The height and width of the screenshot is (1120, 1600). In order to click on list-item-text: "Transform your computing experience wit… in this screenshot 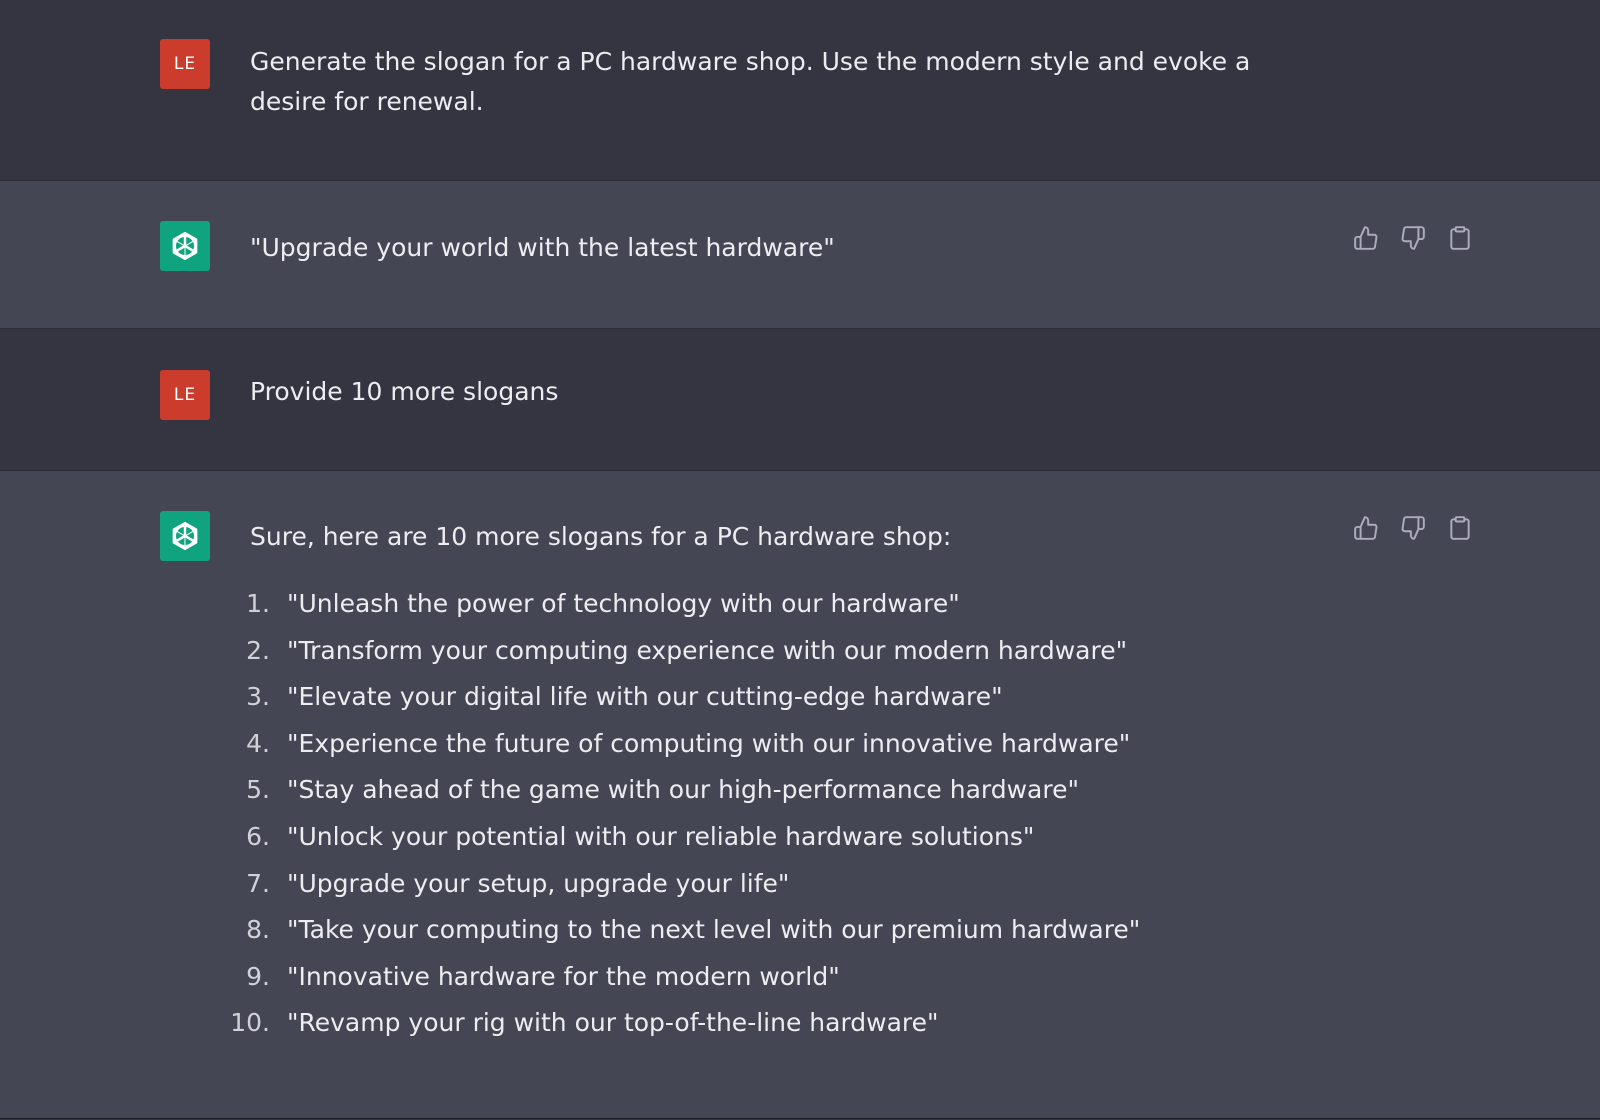, I will do `click(707, 650)`.